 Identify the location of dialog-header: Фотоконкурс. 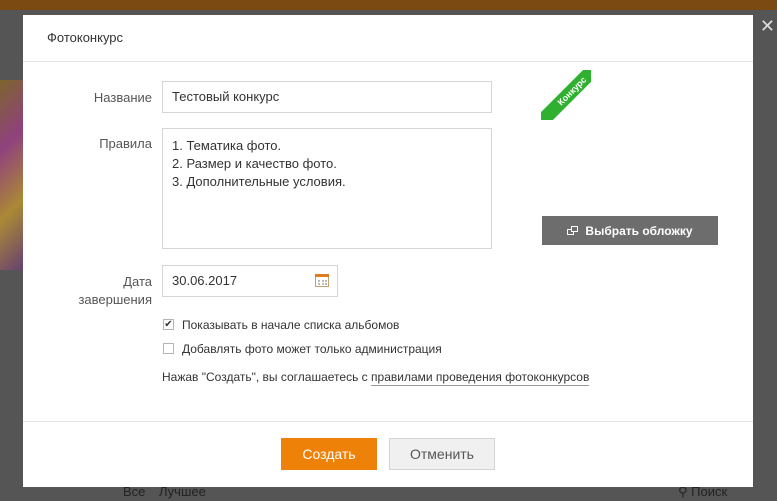
(388, 38).